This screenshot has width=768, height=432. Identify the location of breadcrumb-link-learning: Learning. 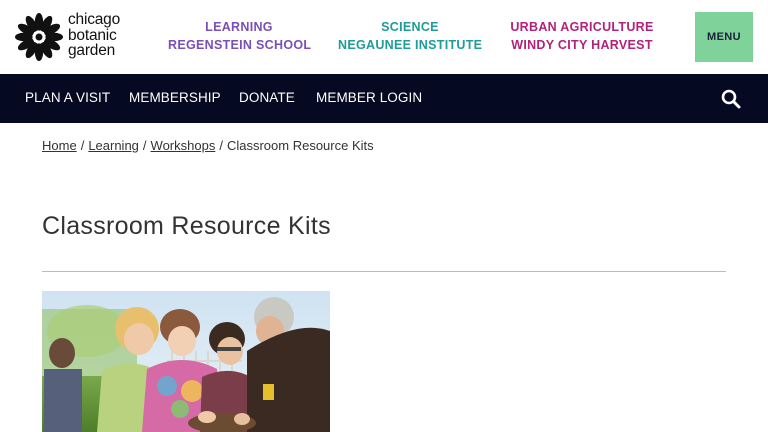
(113, 145).